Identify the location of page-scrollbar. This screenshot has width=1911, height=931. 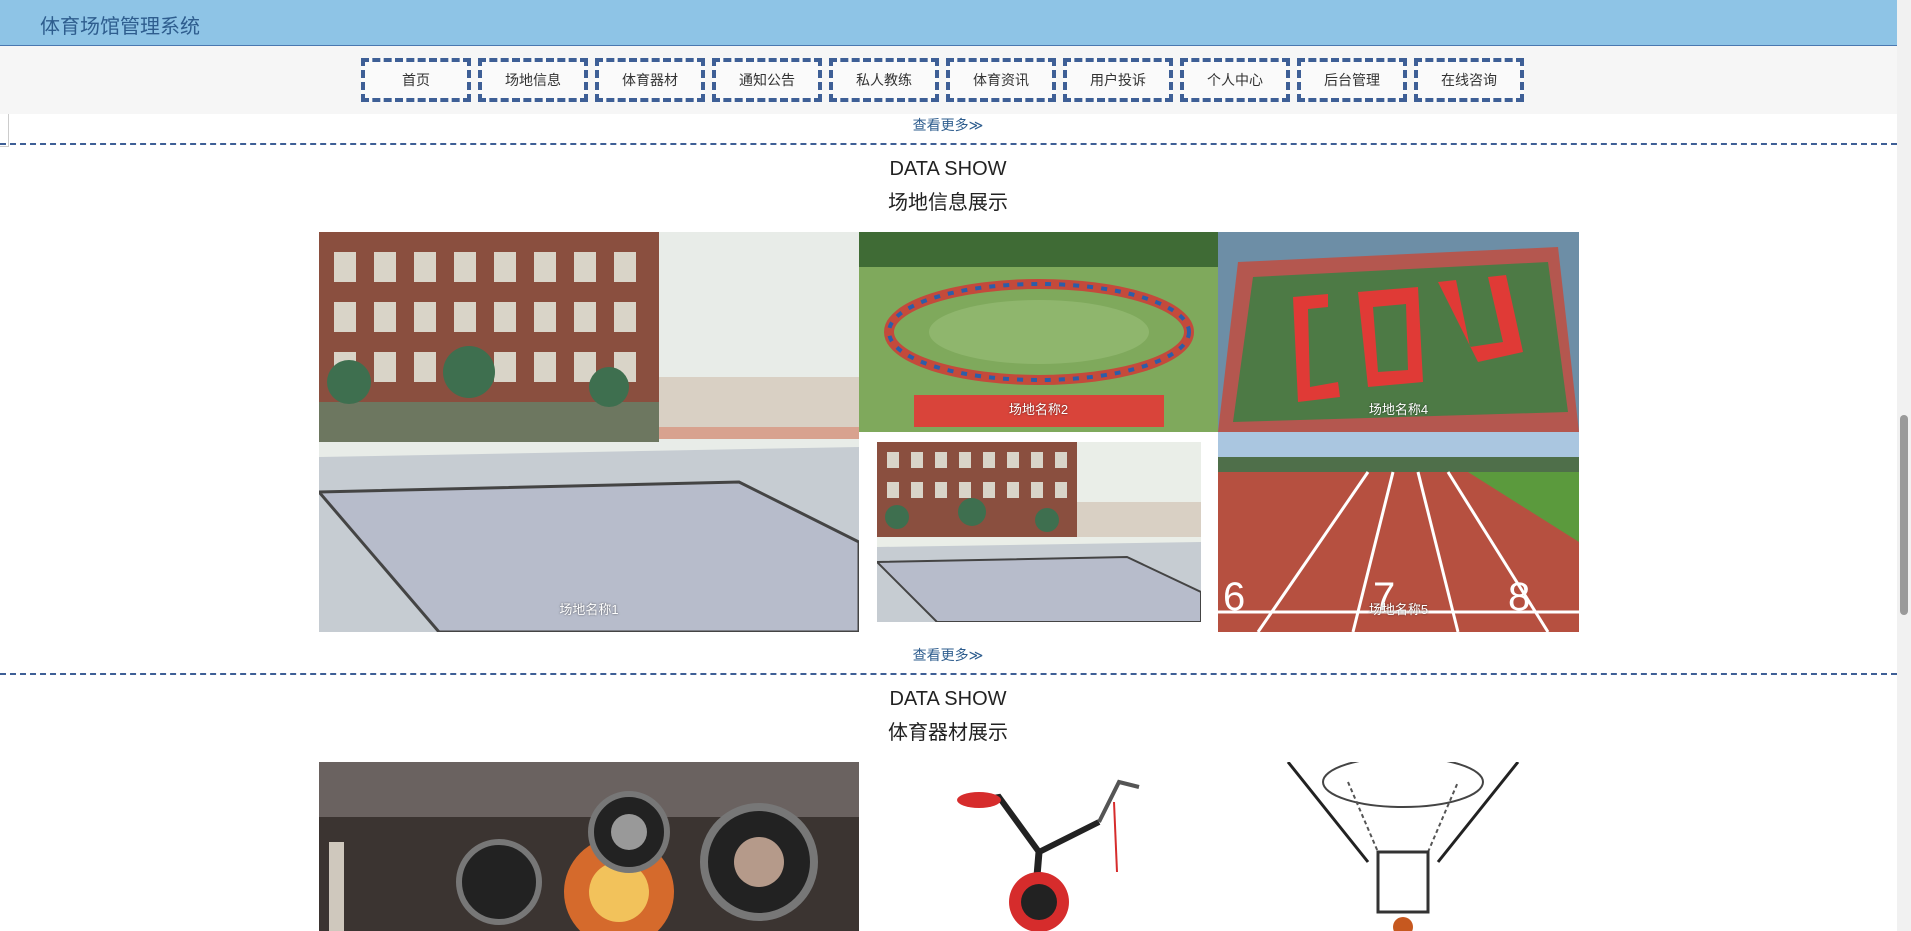
(1904, 465).